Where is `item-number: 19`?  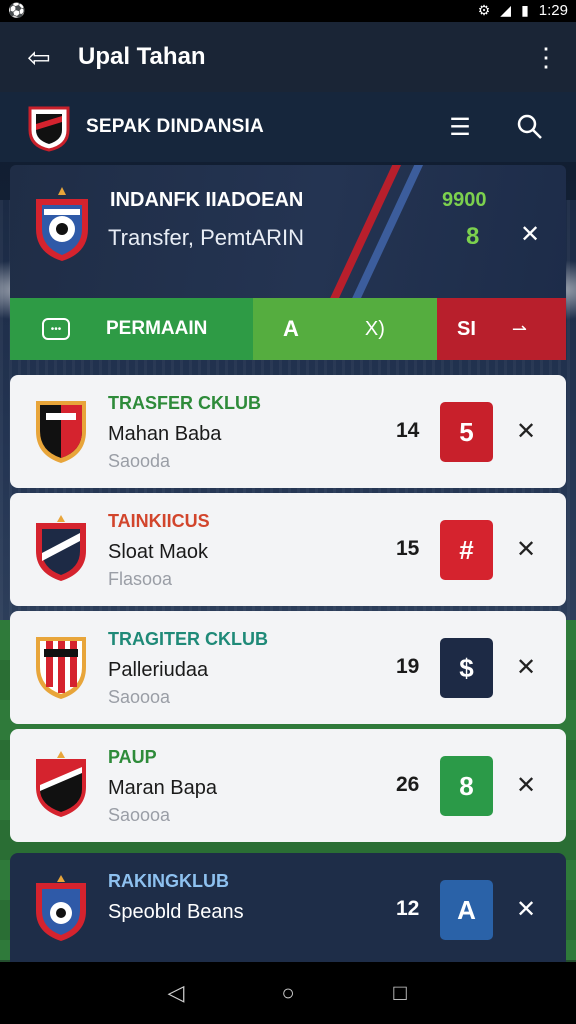 item-number: 19 is located at coordinates (408, 666).